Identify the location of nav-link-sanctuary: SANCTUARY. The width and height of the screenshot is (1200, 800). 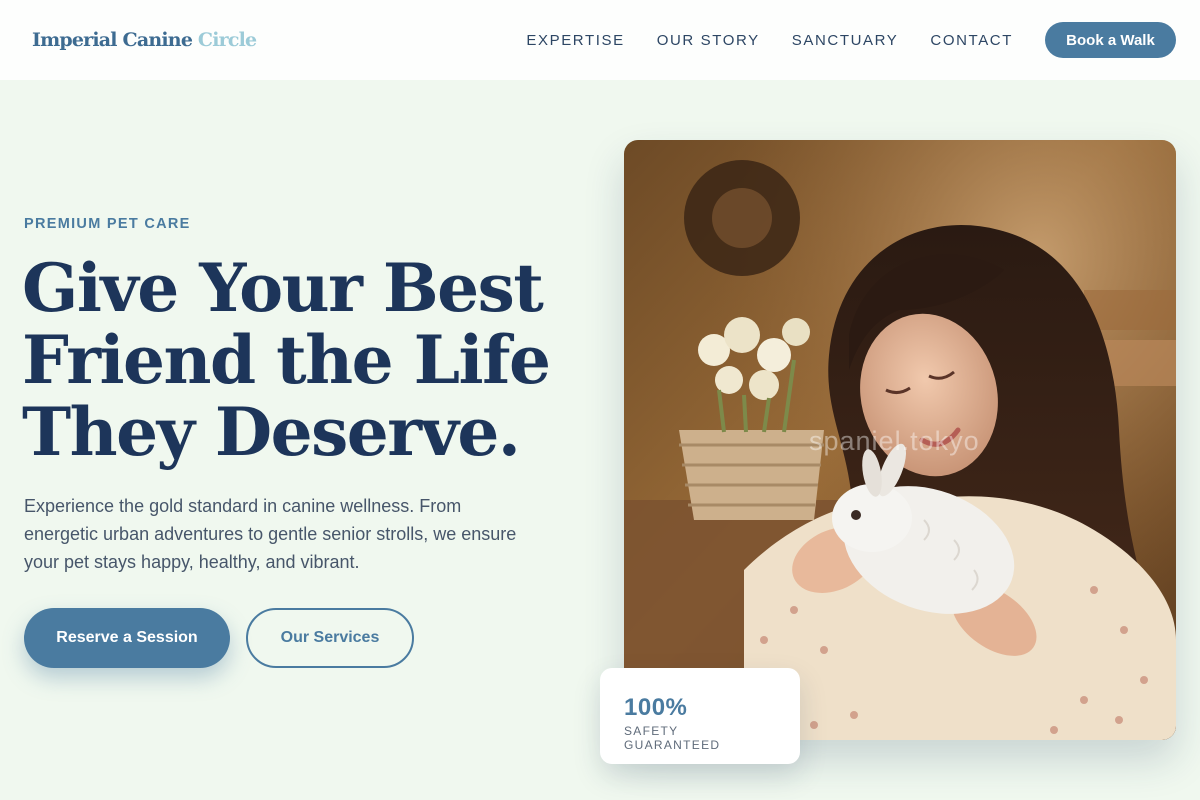
(845, 40).